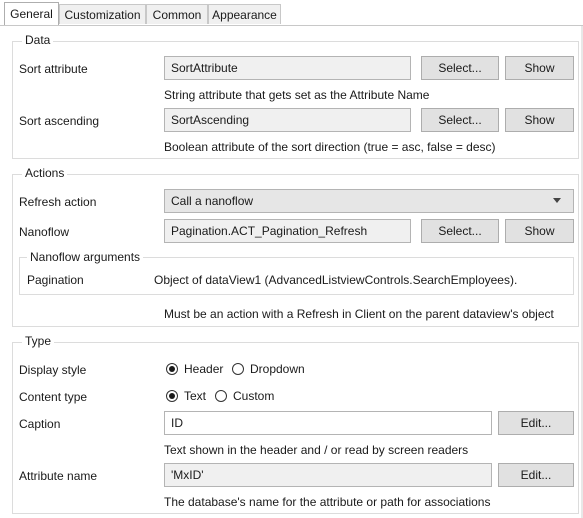 Image resolution: width=583 pixels, height=518 pixels. I want to click on refresh-action-select: Call a nanoflow, so click(369, 201).